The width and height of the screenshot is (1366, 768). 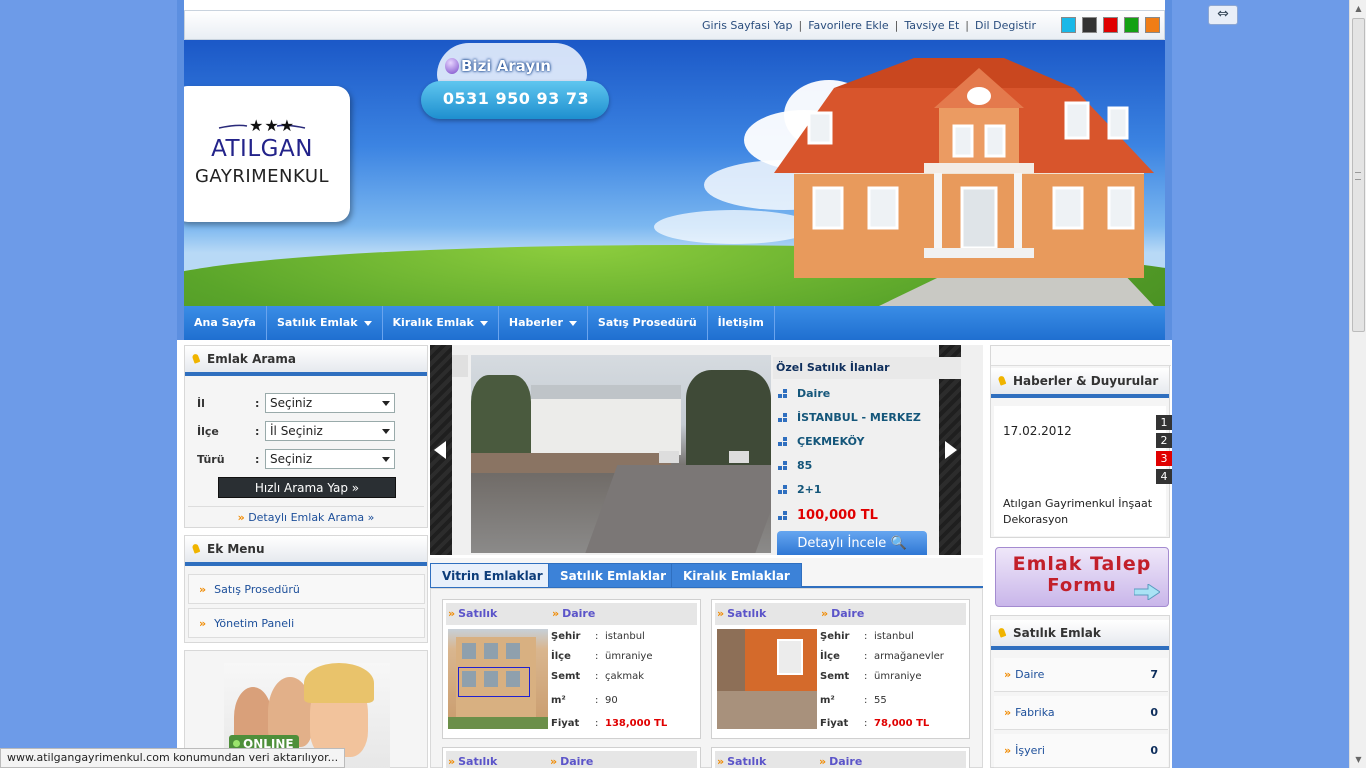 What do you see at coordinates (225, 323) in the screenshot?
I see `nav-item-home: Ana Sayfa` at bounding box center [225, 323].